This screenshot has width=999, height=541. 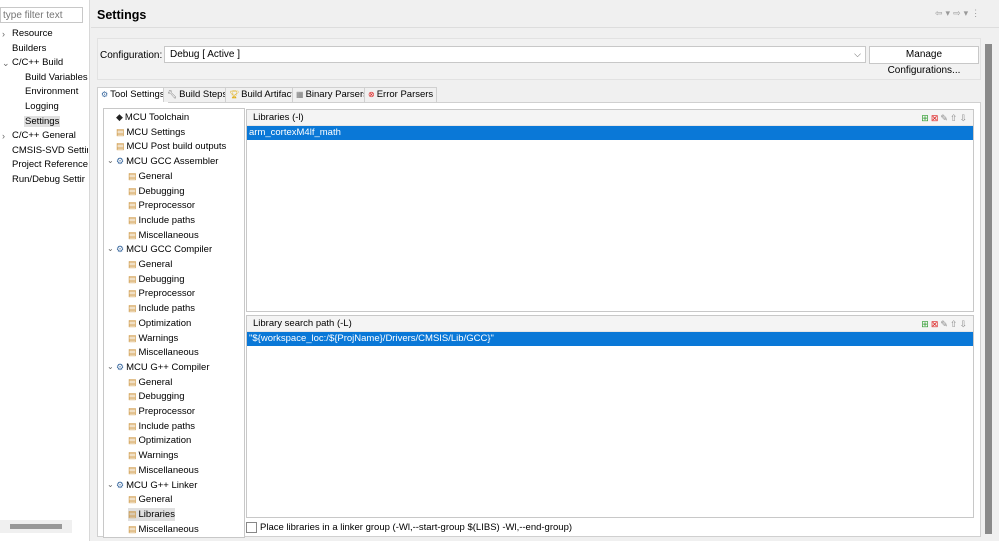 What do you see at coordinates (105, 94) in the screenshot?
I see `gear-icon: ⚙` at bounding box center [105, 94].